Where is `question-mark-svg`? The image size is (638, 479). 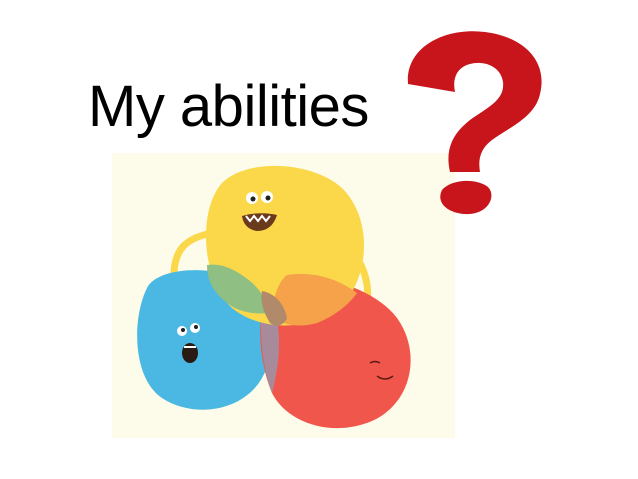
question-mark-svg is located at coordinates (474, 123).